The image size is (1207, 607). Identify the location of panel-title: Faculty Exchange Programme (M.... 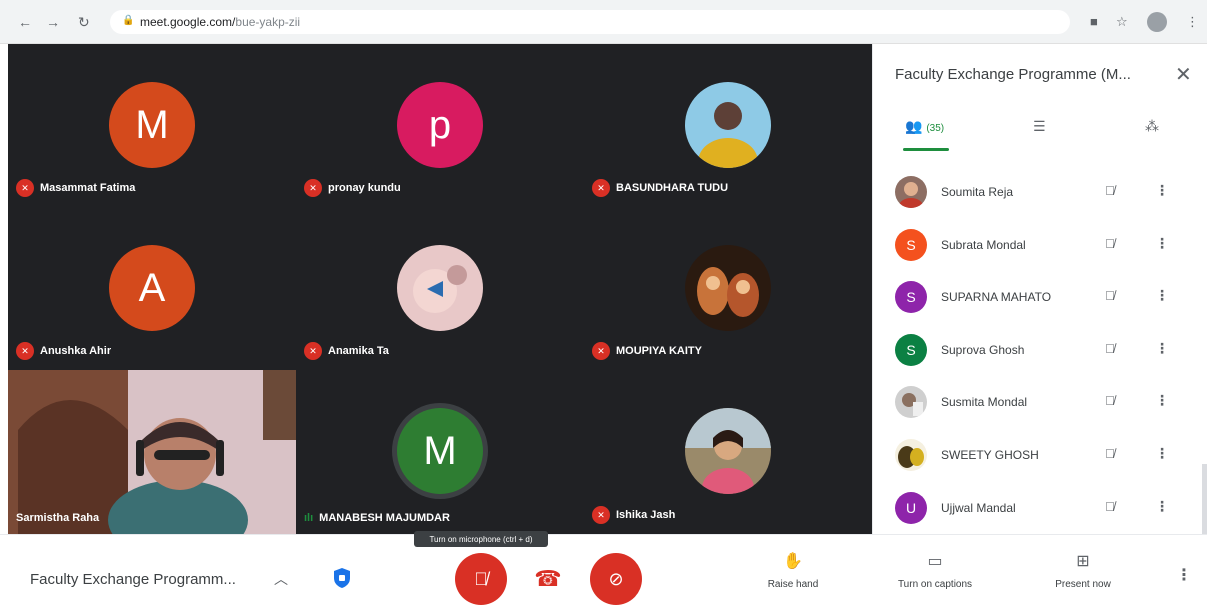
(1013, 74).